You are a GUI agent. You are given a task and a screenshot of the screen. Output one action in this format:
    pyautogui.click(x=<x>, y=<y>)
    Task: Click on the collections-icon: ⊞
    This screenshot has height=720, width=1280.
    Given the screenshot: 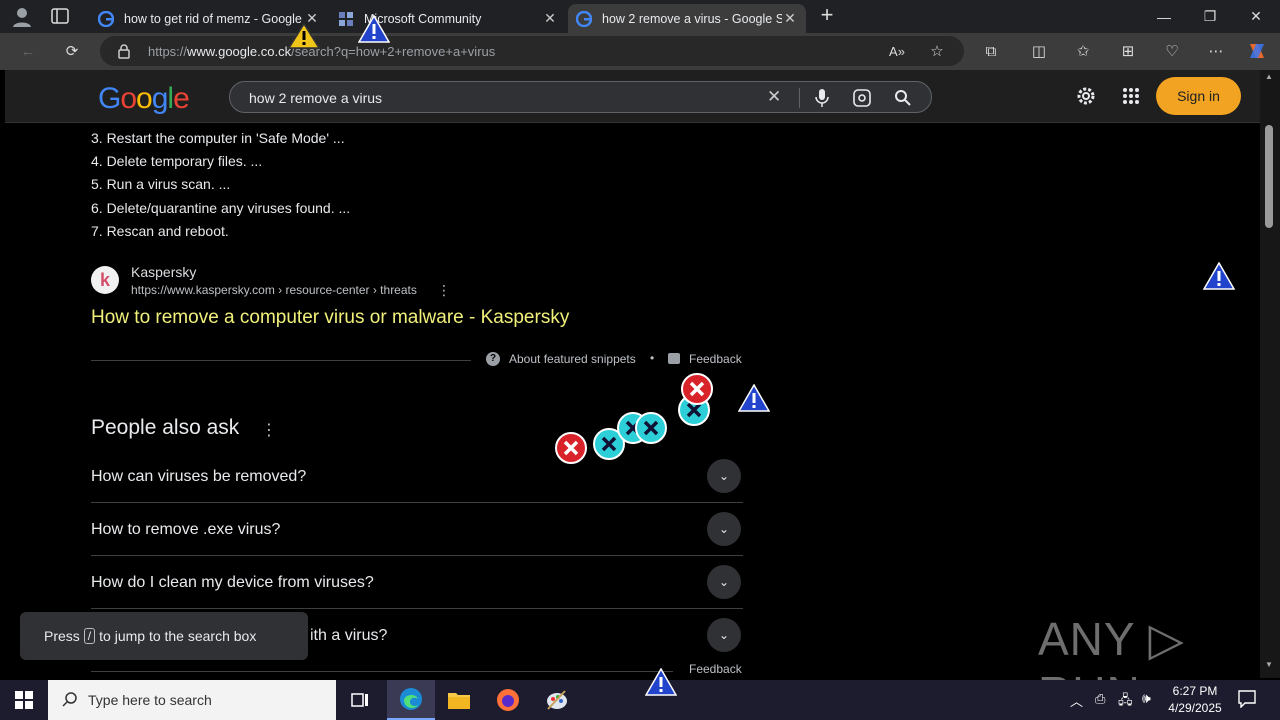 What is the action you would take?
    pyautogui.click(x=1128, y=51)
    